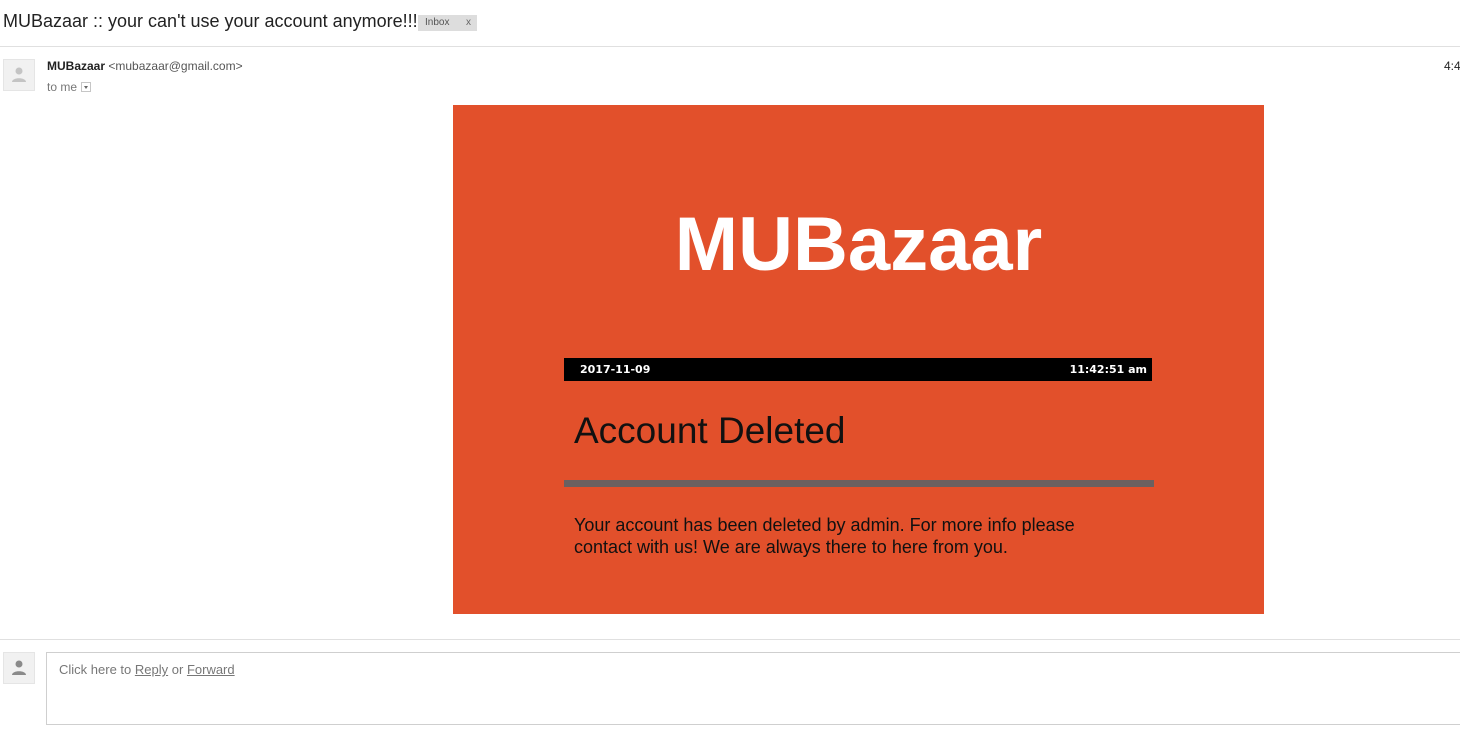  What do you see at coordinates (468, 23) in the screenshot?
I see `remove-label-button: x` at bounding box center [468, 23].